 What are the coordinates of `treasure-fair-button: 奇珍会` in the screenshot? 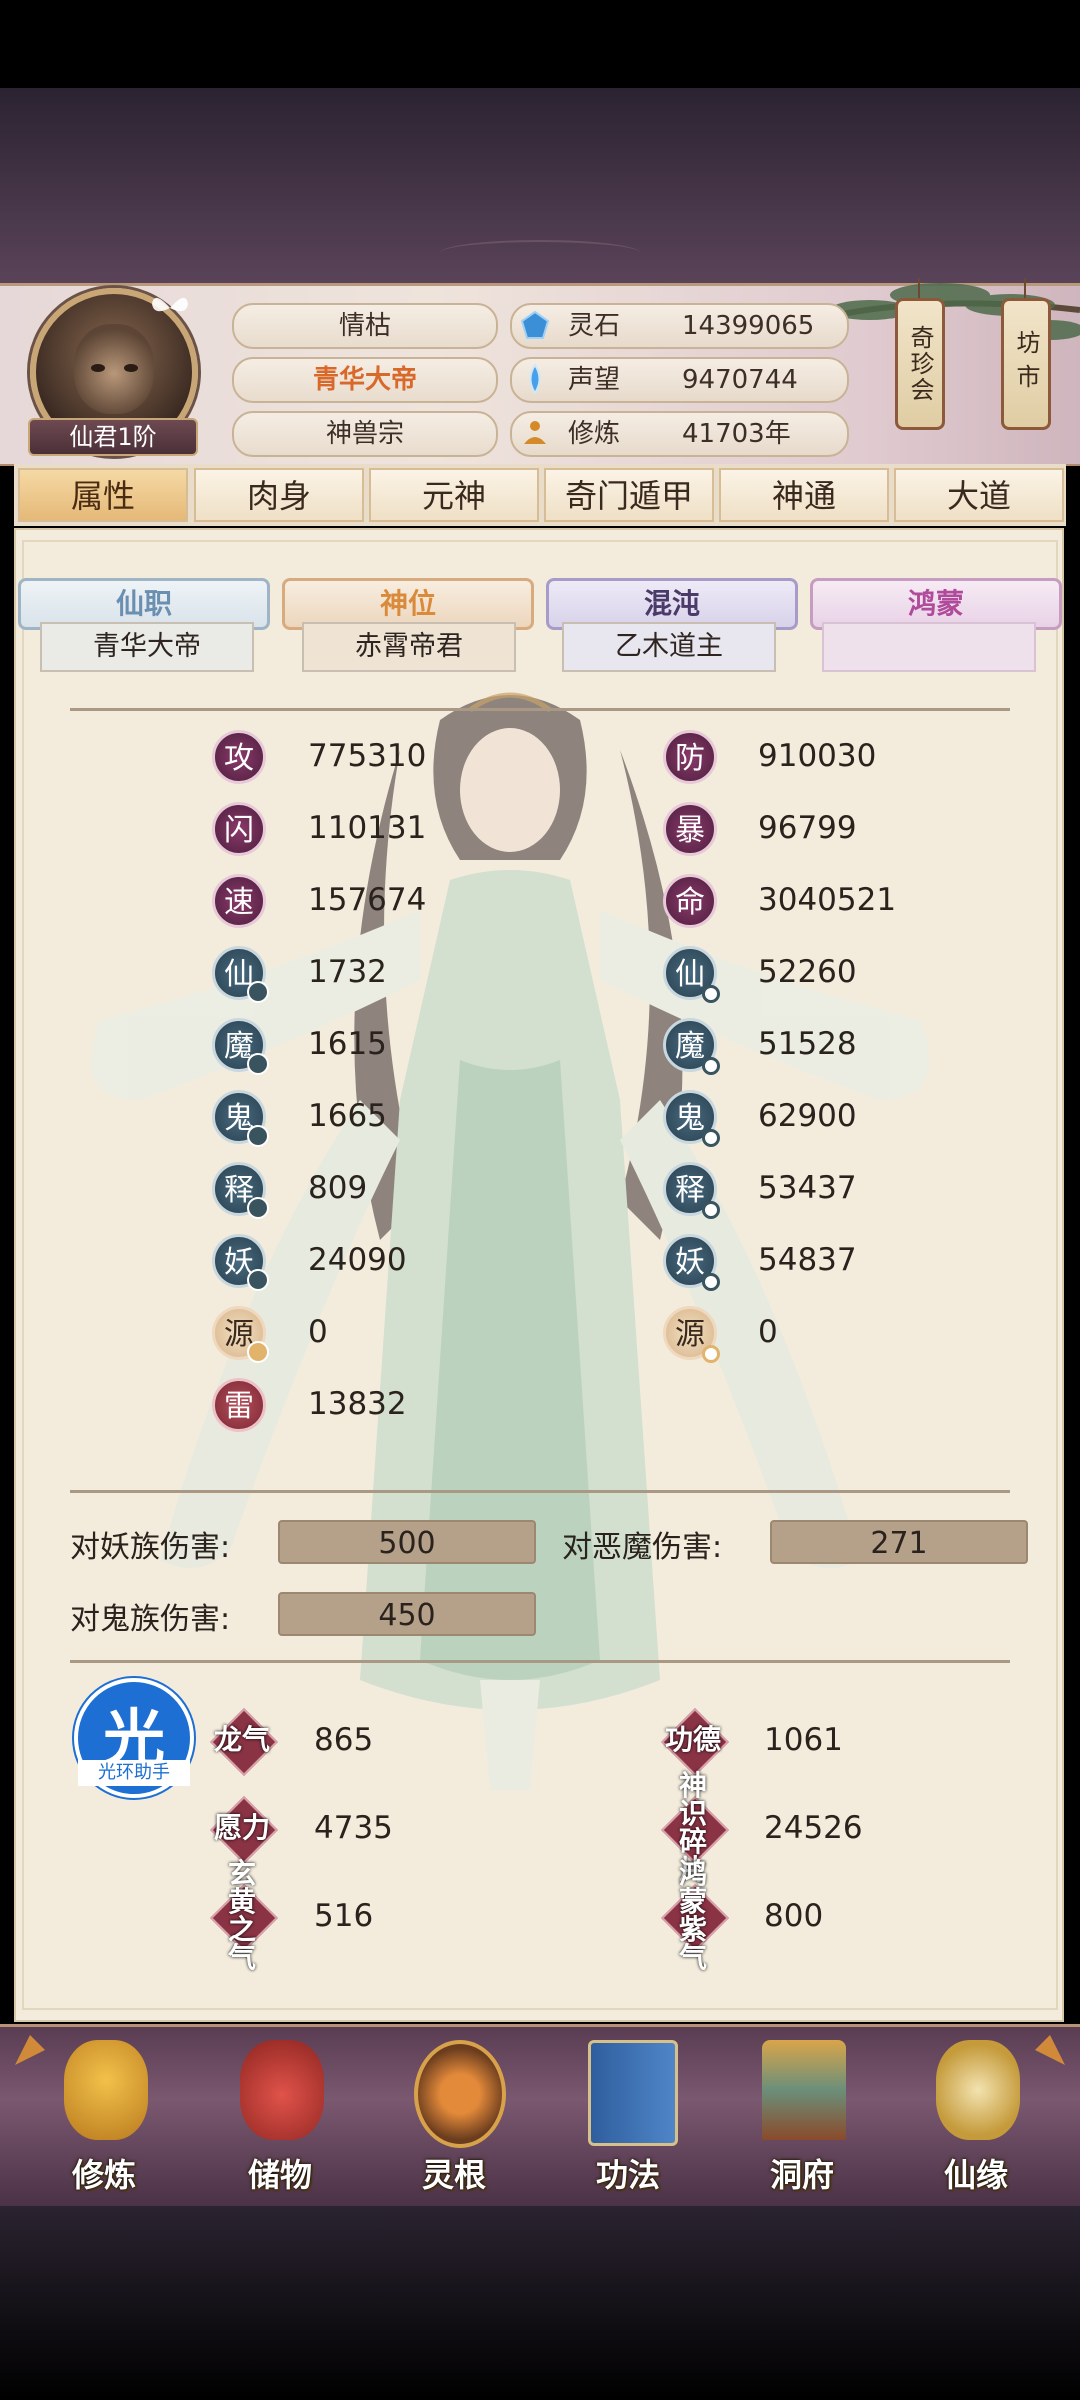 It's located at (920, 364).